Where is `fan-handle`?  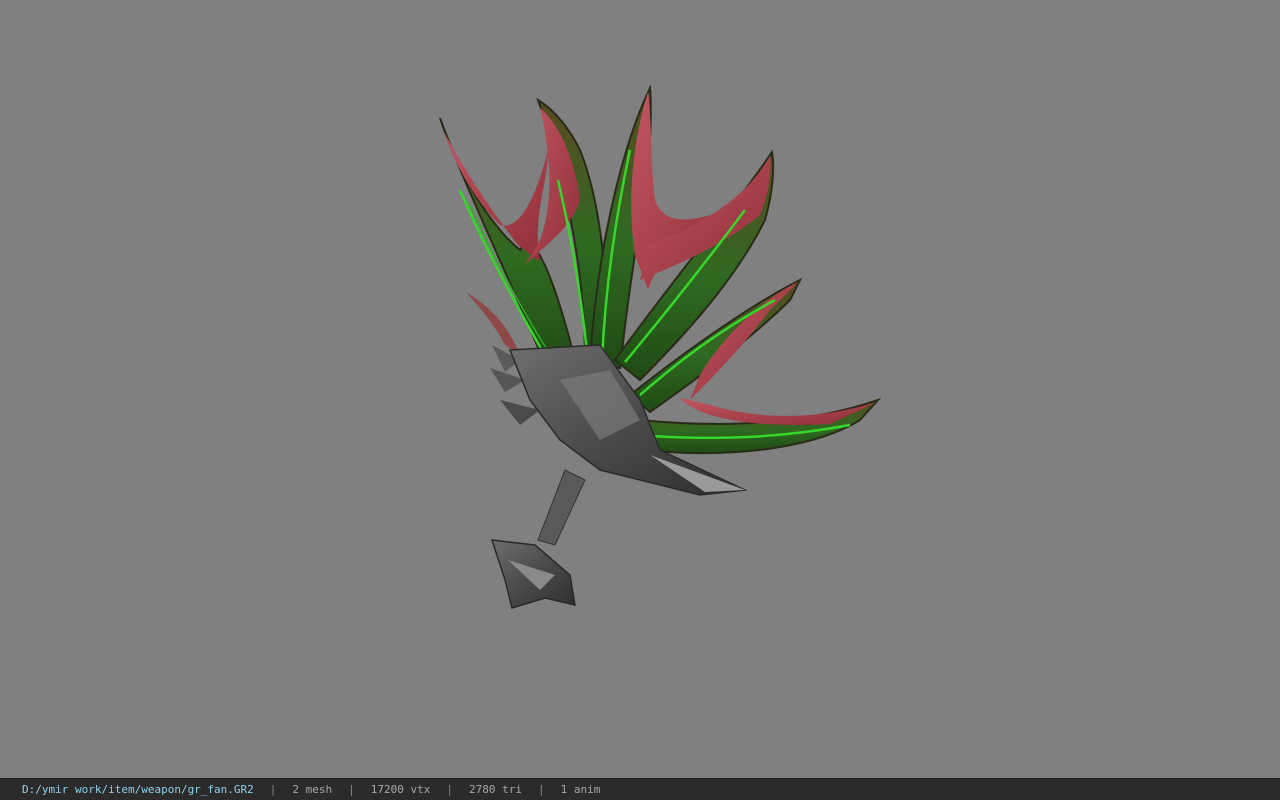 fan-handle is located at coordinates (538, 539).